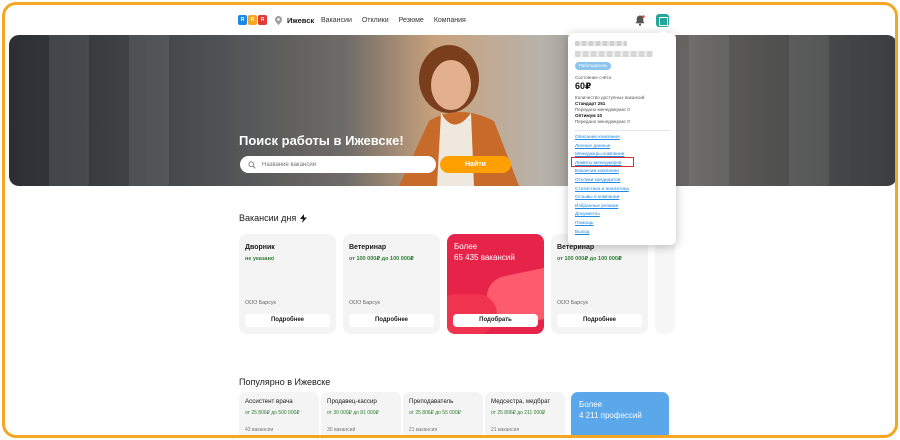 Image resolution: width=900 pixels, height=440 pixels. What do you see at coordinates (375, 20) in the screenshot?
I see `nav-responses: Отклики` at bounding box center [375, 20].